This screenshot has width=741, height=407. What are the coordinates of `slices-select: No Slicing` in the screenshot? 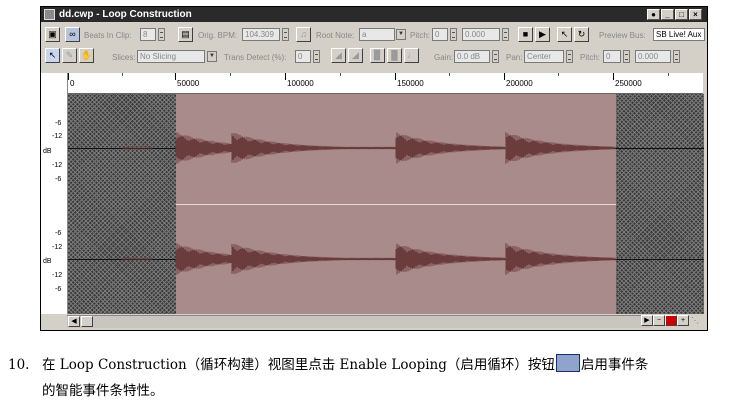 It's located at (171, 56).